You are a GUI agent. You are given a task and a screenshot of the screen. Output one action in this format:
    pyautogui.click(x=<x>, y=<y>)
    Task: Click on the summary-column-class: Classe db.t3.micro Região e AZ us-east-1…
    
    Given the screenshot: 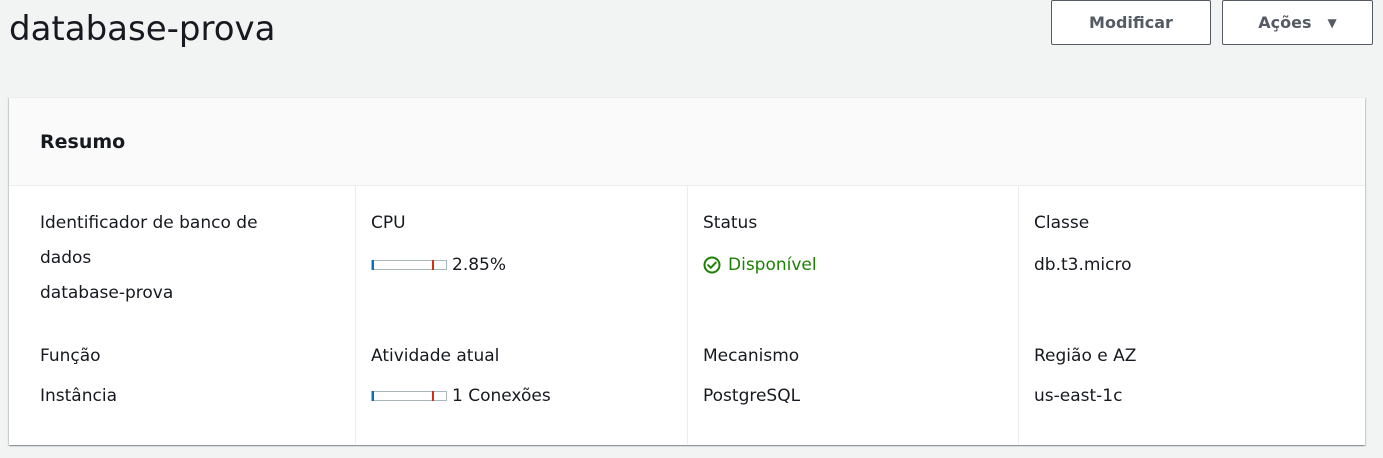 What is the action you would take?
    pyautogui.click(x=1191, y=315)
    